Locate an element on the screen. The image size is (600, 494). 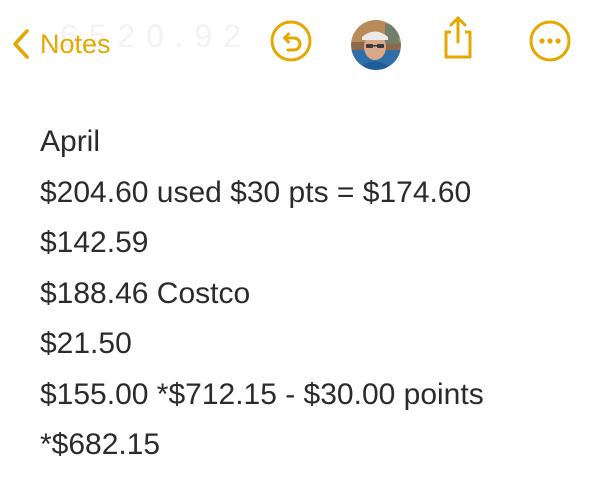
back-button: Notes is located at coordinates (61, 44).